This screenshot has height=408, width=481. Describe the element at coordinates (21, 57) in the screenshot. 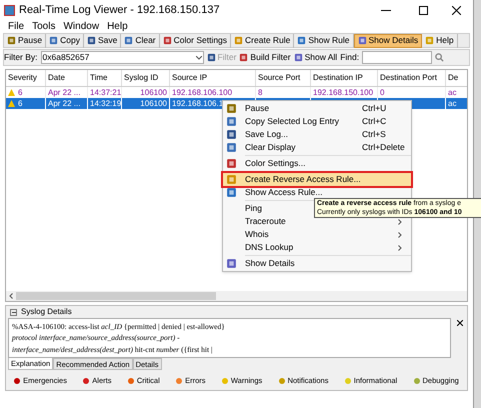

I see `filter-label: Filter By:` at that location.